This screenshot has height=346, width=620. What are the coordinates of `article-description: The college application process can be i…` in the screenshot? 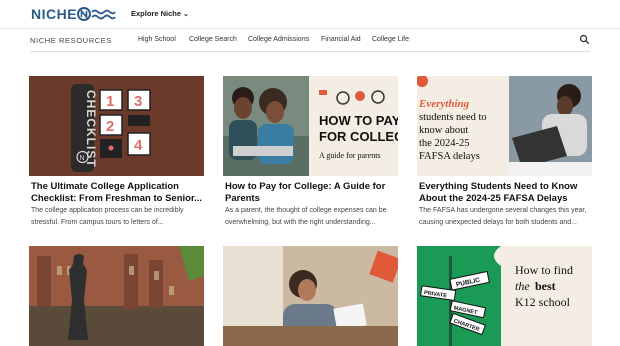 It's located at (107, 216).